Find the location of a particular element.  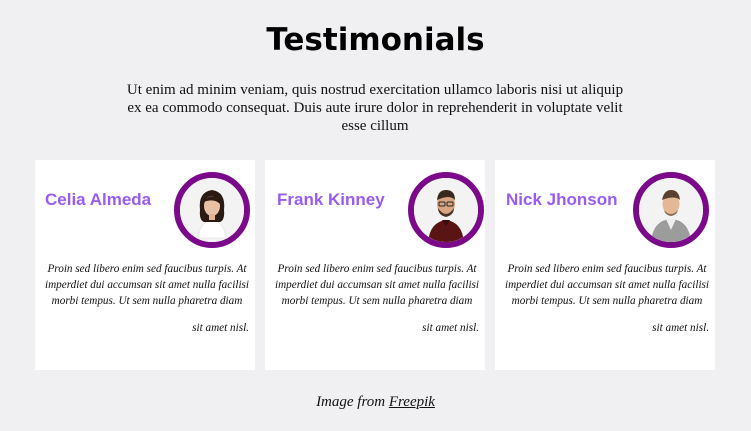

image-credit: Image from Freepik is located at coordinates (375, 402).